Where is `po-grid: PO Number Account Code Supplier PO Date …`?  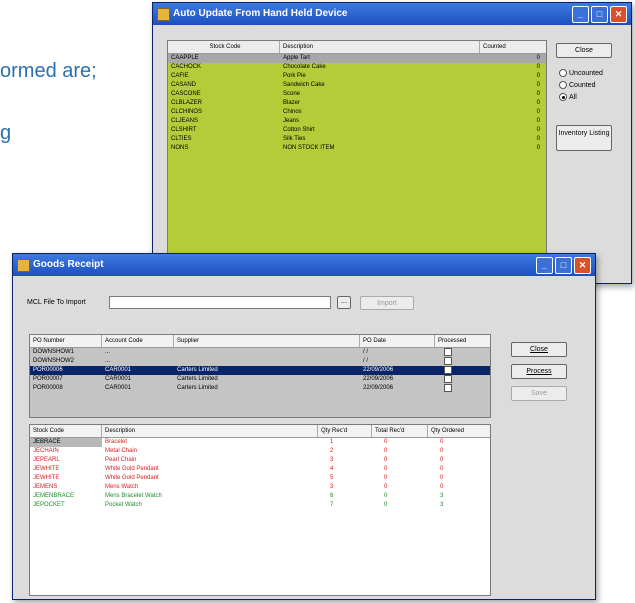
po-grid: PO Number Account Code Supplier PO Date … is located at coordinates (260, 376).